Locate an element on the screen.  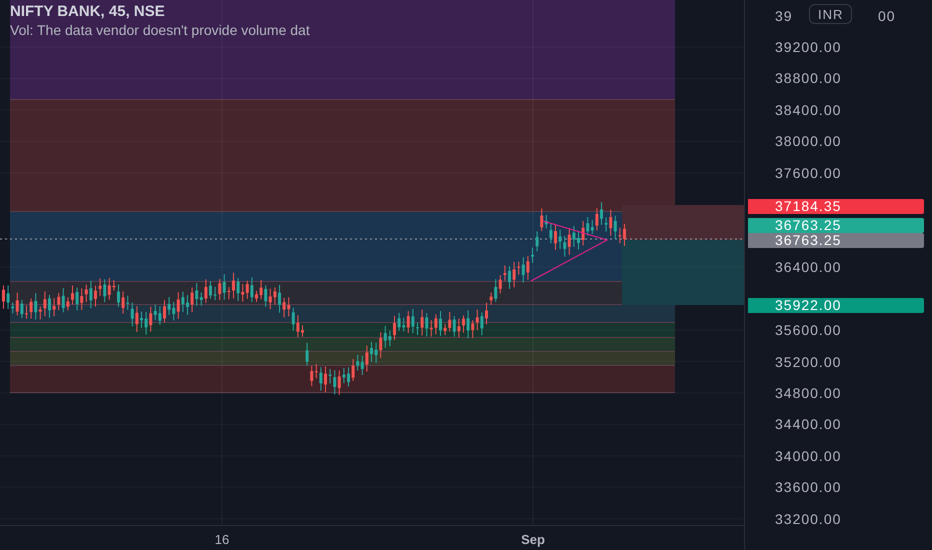
price-axis-label: 34000.00 is located at coordinates (808, 456).